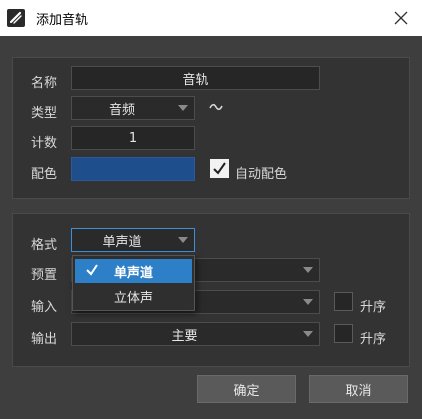 This screenshot has height=419, width=422. Describe the element at coordinates (261, 174) in the screenshot. I see `auto-color-label: 自动配色` at that location.